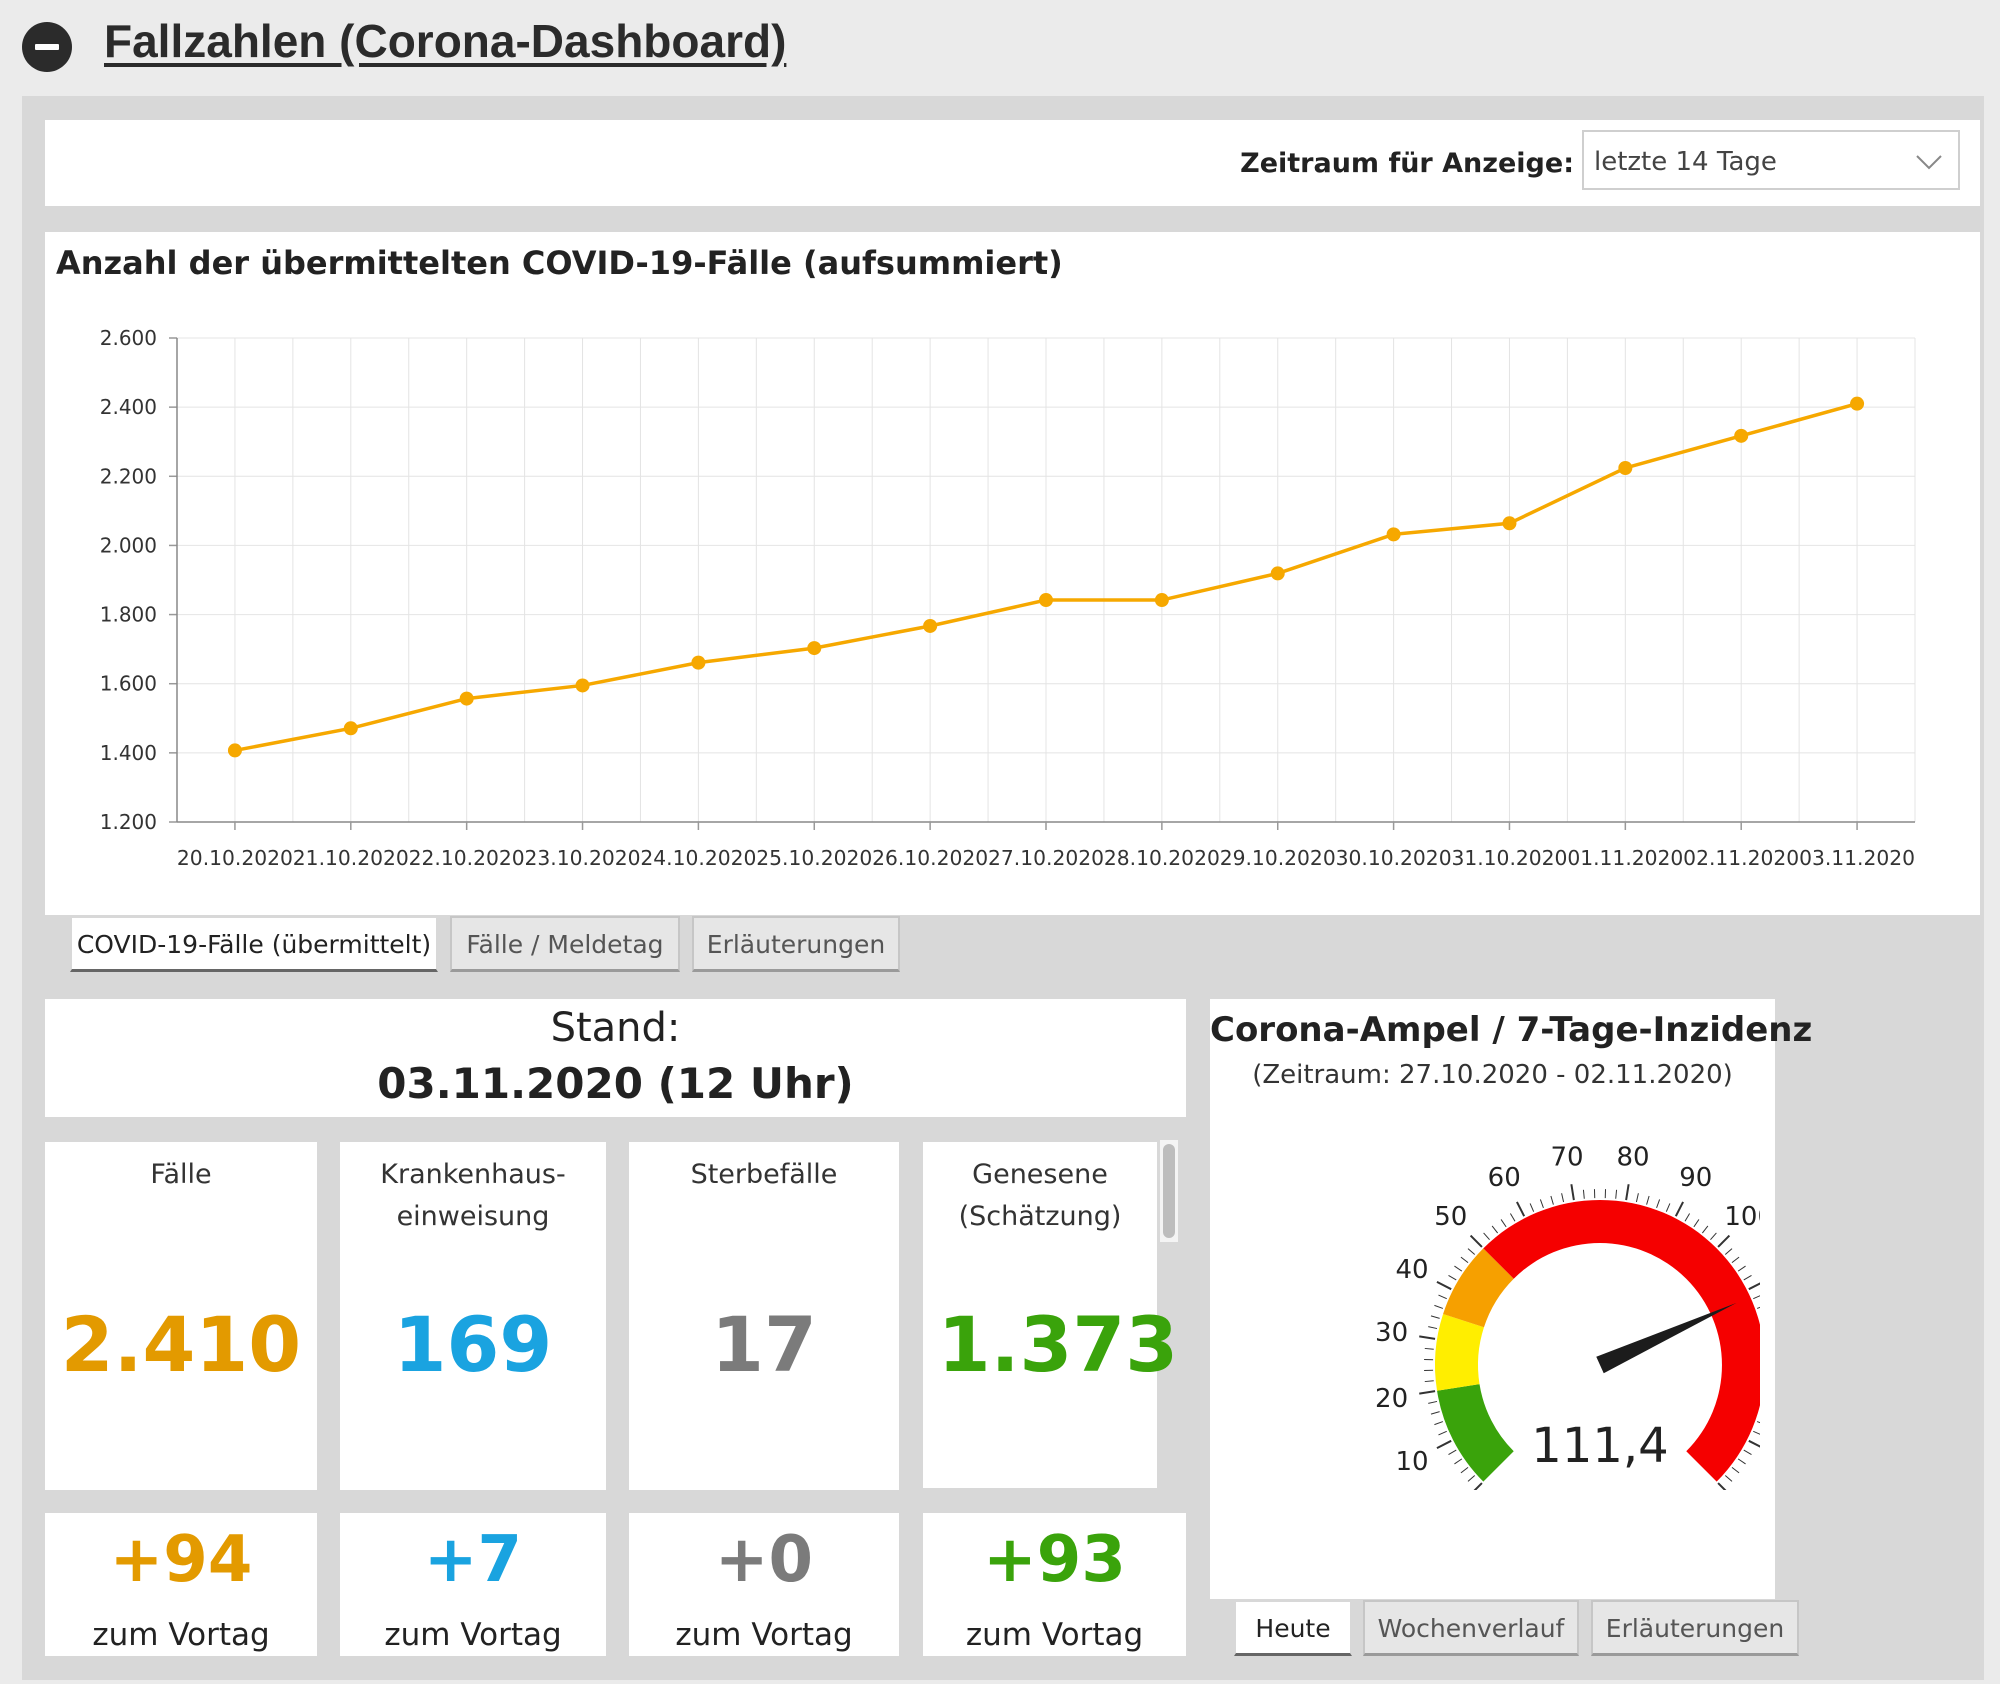 The width and height of the screenshot is (2000, 1684). I want to click on x-tick-label: 31.10.2020, so click(1509, 858).